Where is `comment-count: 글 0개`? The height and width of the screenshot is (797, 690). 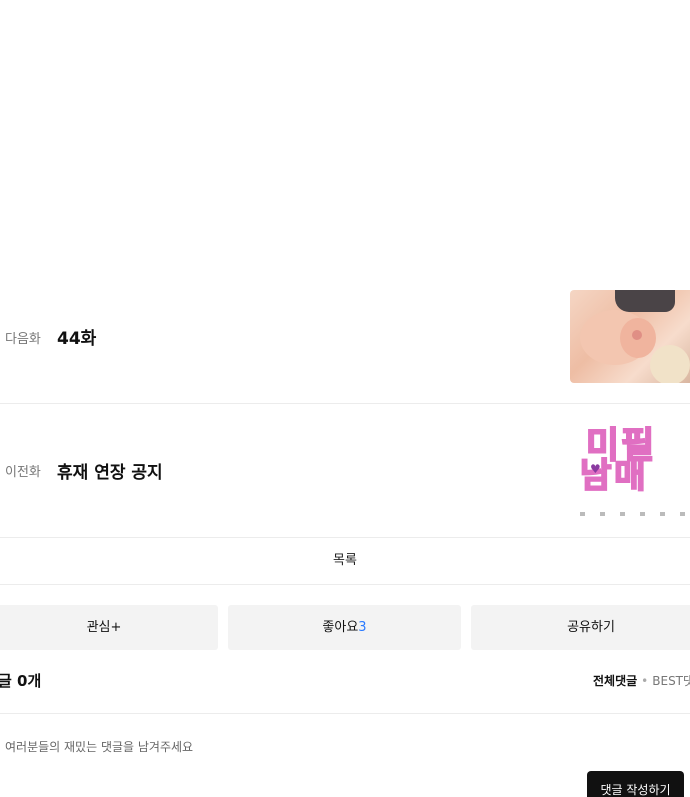
comment-count: 글 0개 is located at coordinates (21, 681).